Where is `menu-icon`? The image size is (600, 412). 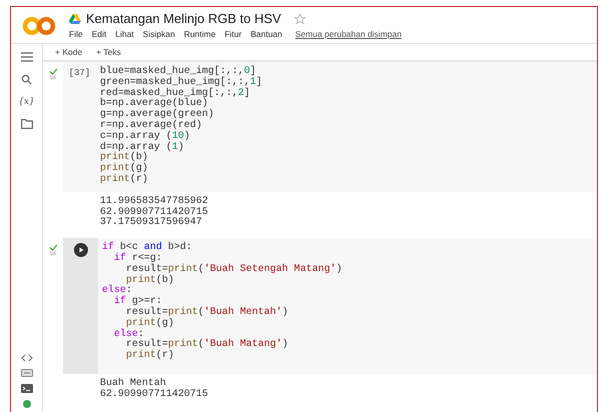 menu-icon is located at coordinates (26, 57).